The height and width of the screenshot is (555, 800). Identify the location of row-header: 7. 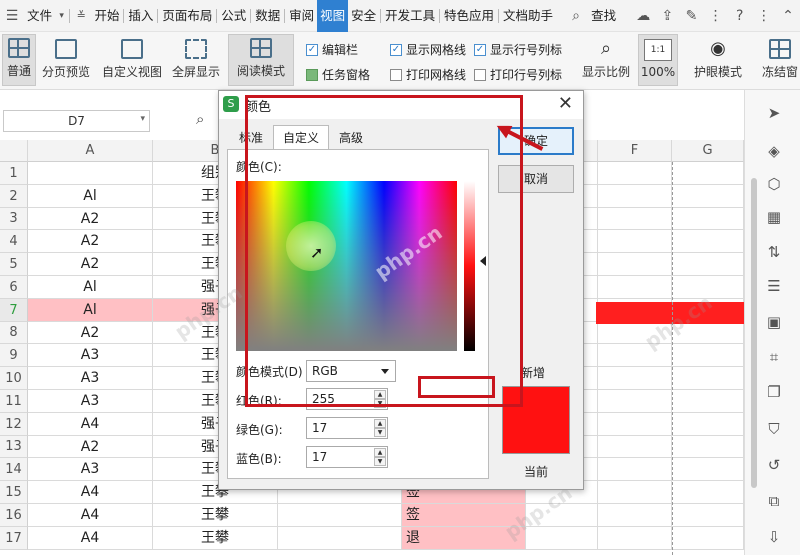
(14, 310).